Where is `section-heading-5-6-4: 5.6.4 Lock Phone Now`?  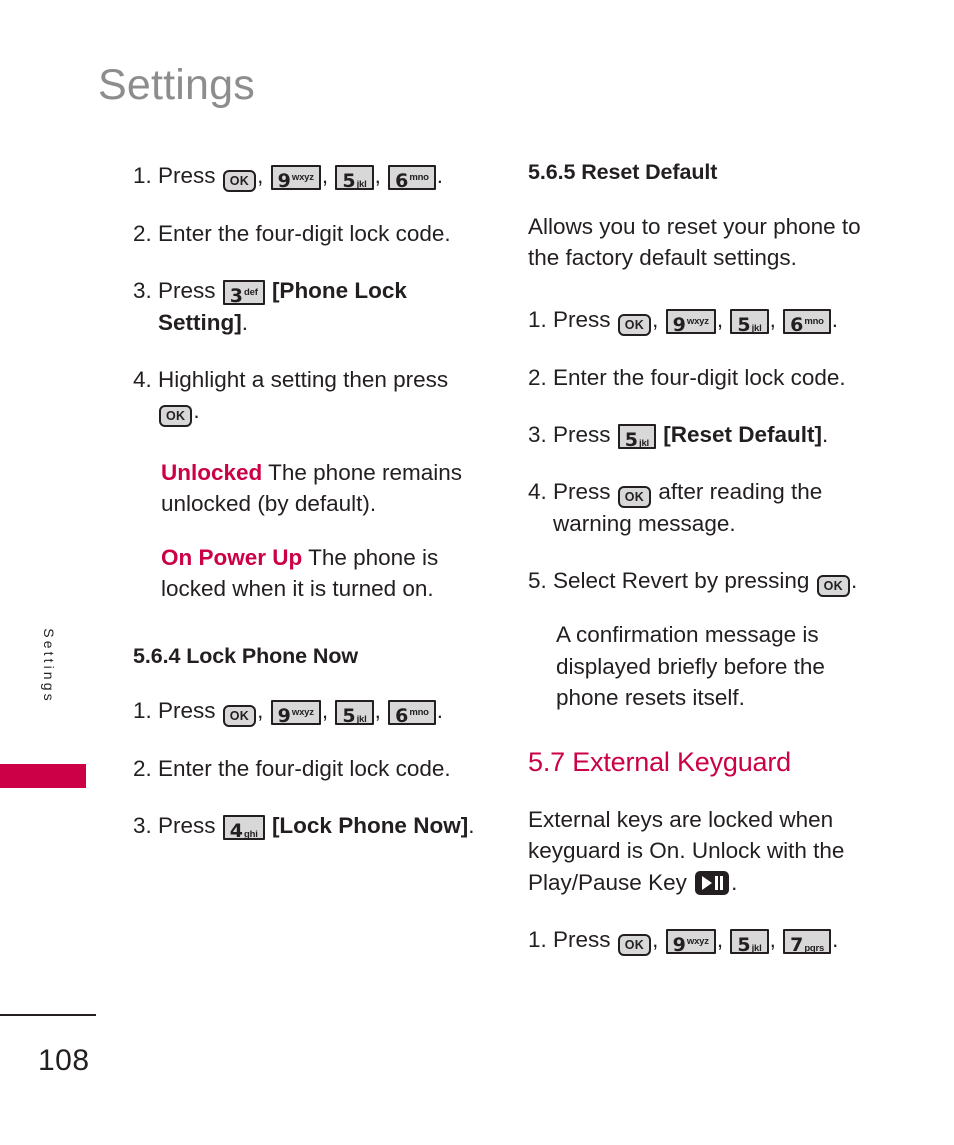 section-heading-5-6-4: 5.6.4 Lock Phone Now is located at coordinates (245, 656).